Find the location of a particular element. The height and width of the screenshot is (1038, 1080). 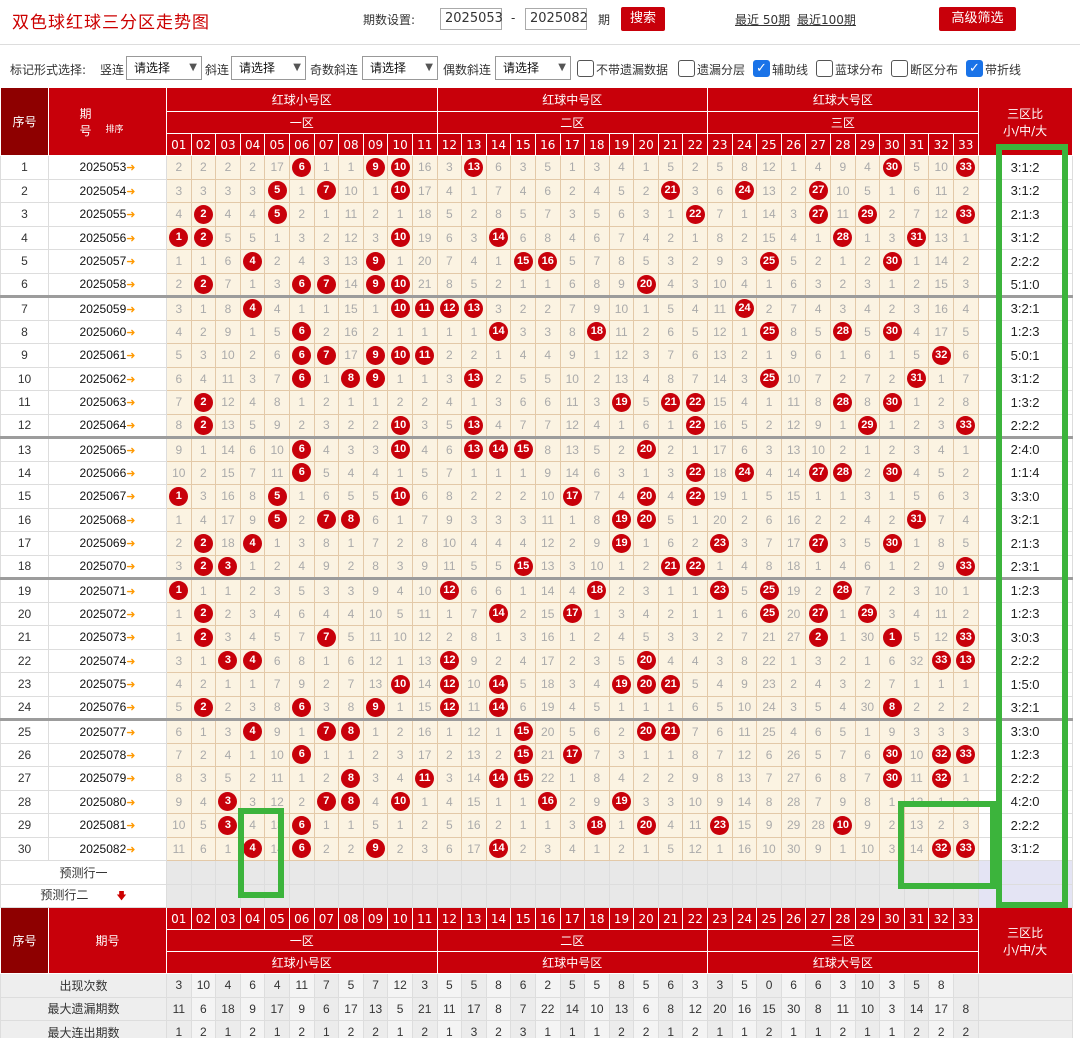

row-period: 2025081➜ is located at coordinates (107, 825).